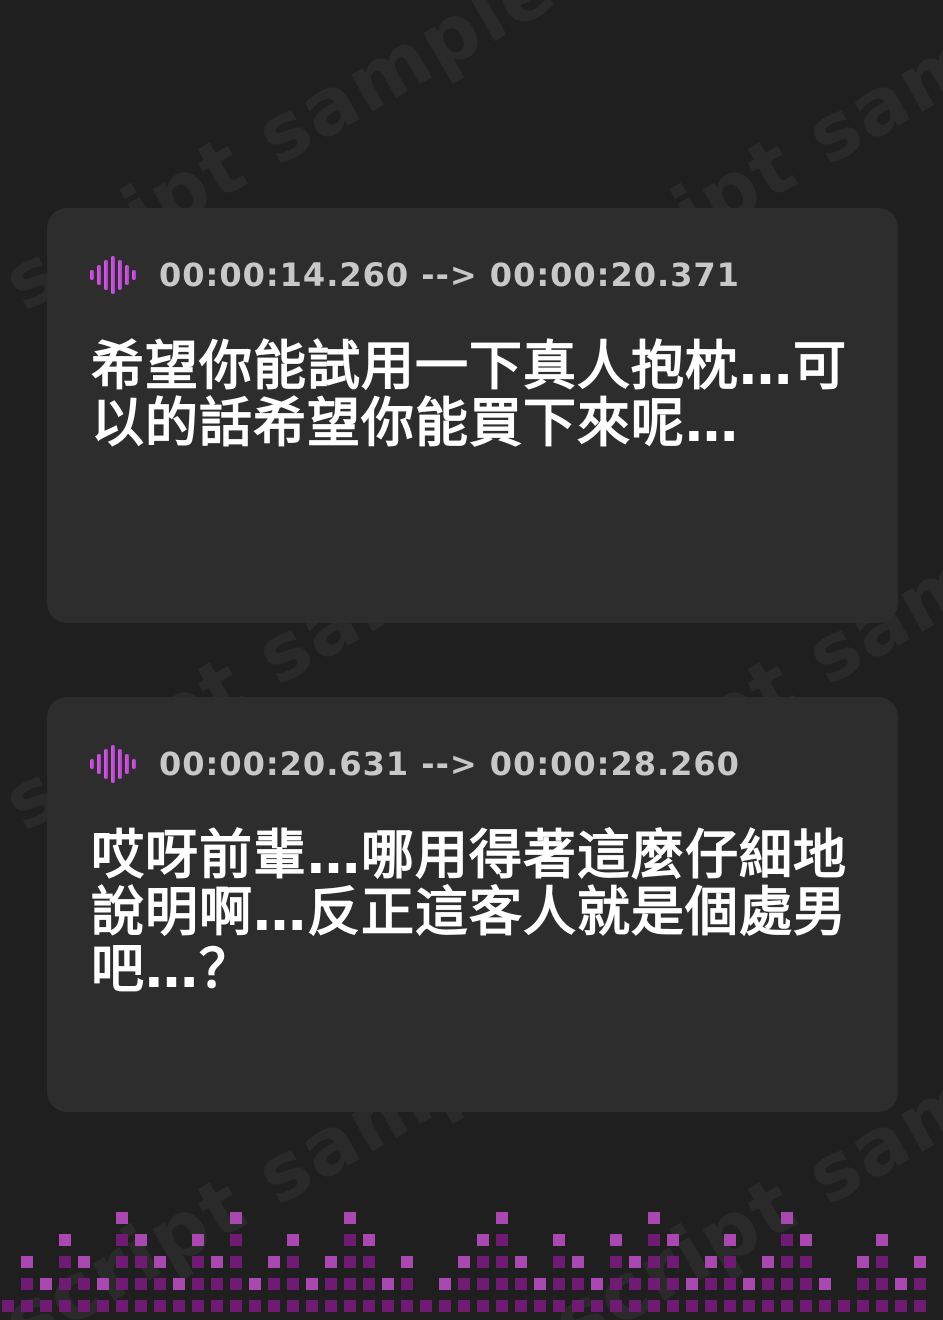  I want to click on equalizer-decoration, so click(464, 1262).